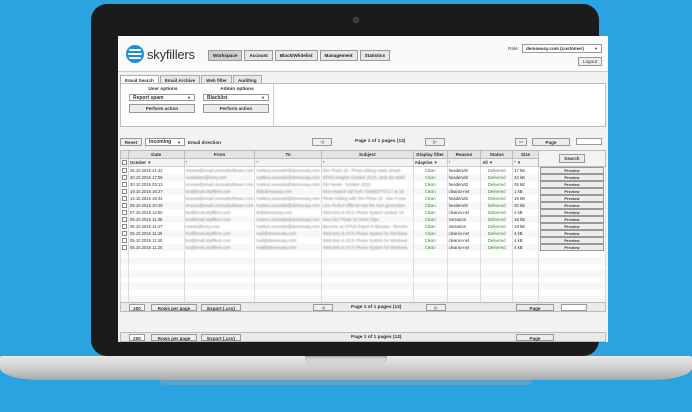 The width and height of the screenshot is (692, 412). I want to click on footer-page-input, so click(574, 307).